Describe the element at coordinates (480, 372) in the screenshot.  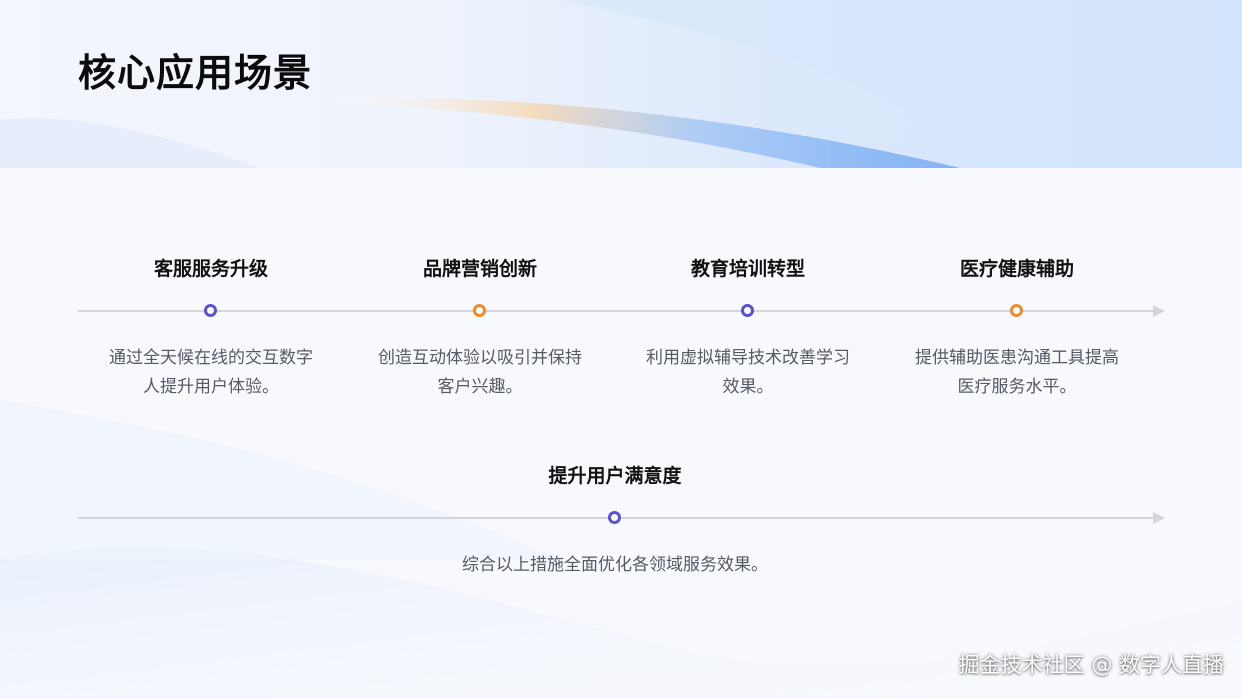
I see `scenario-description: 创造互动体验以吸引并保持客户兴趣。` at that location.